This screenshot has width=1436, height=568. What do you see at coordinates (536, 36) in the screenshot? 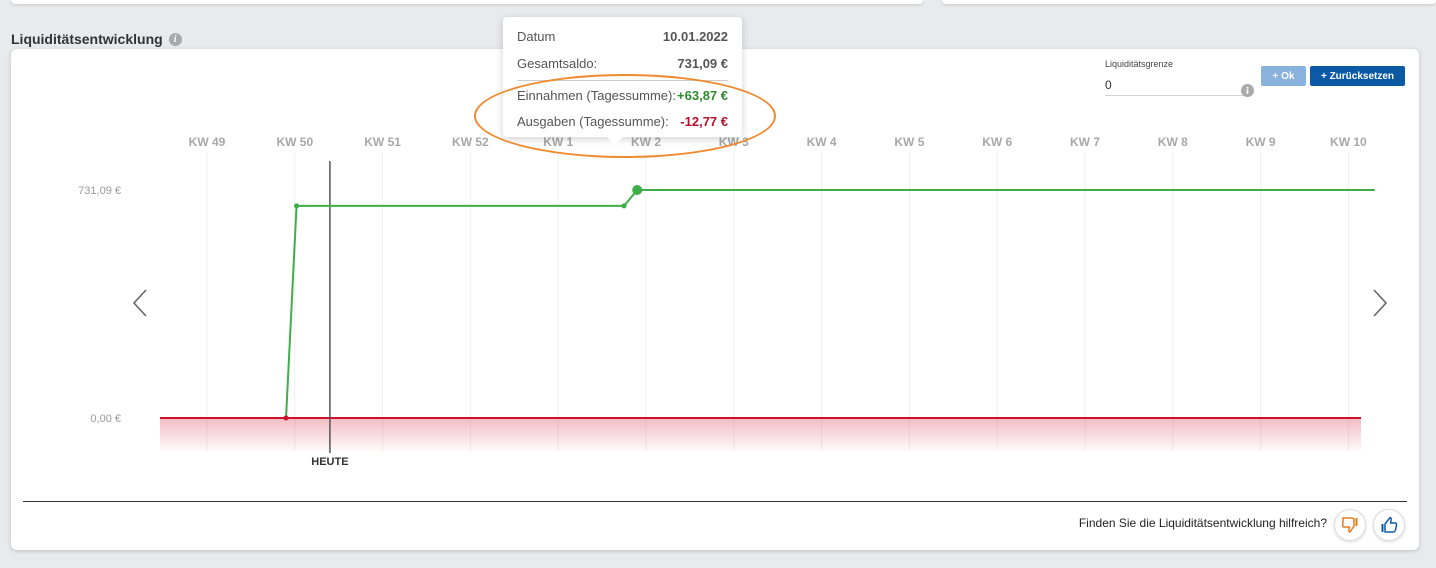
I see `tooltip-label: Datum` at bounding box center [536, 36].